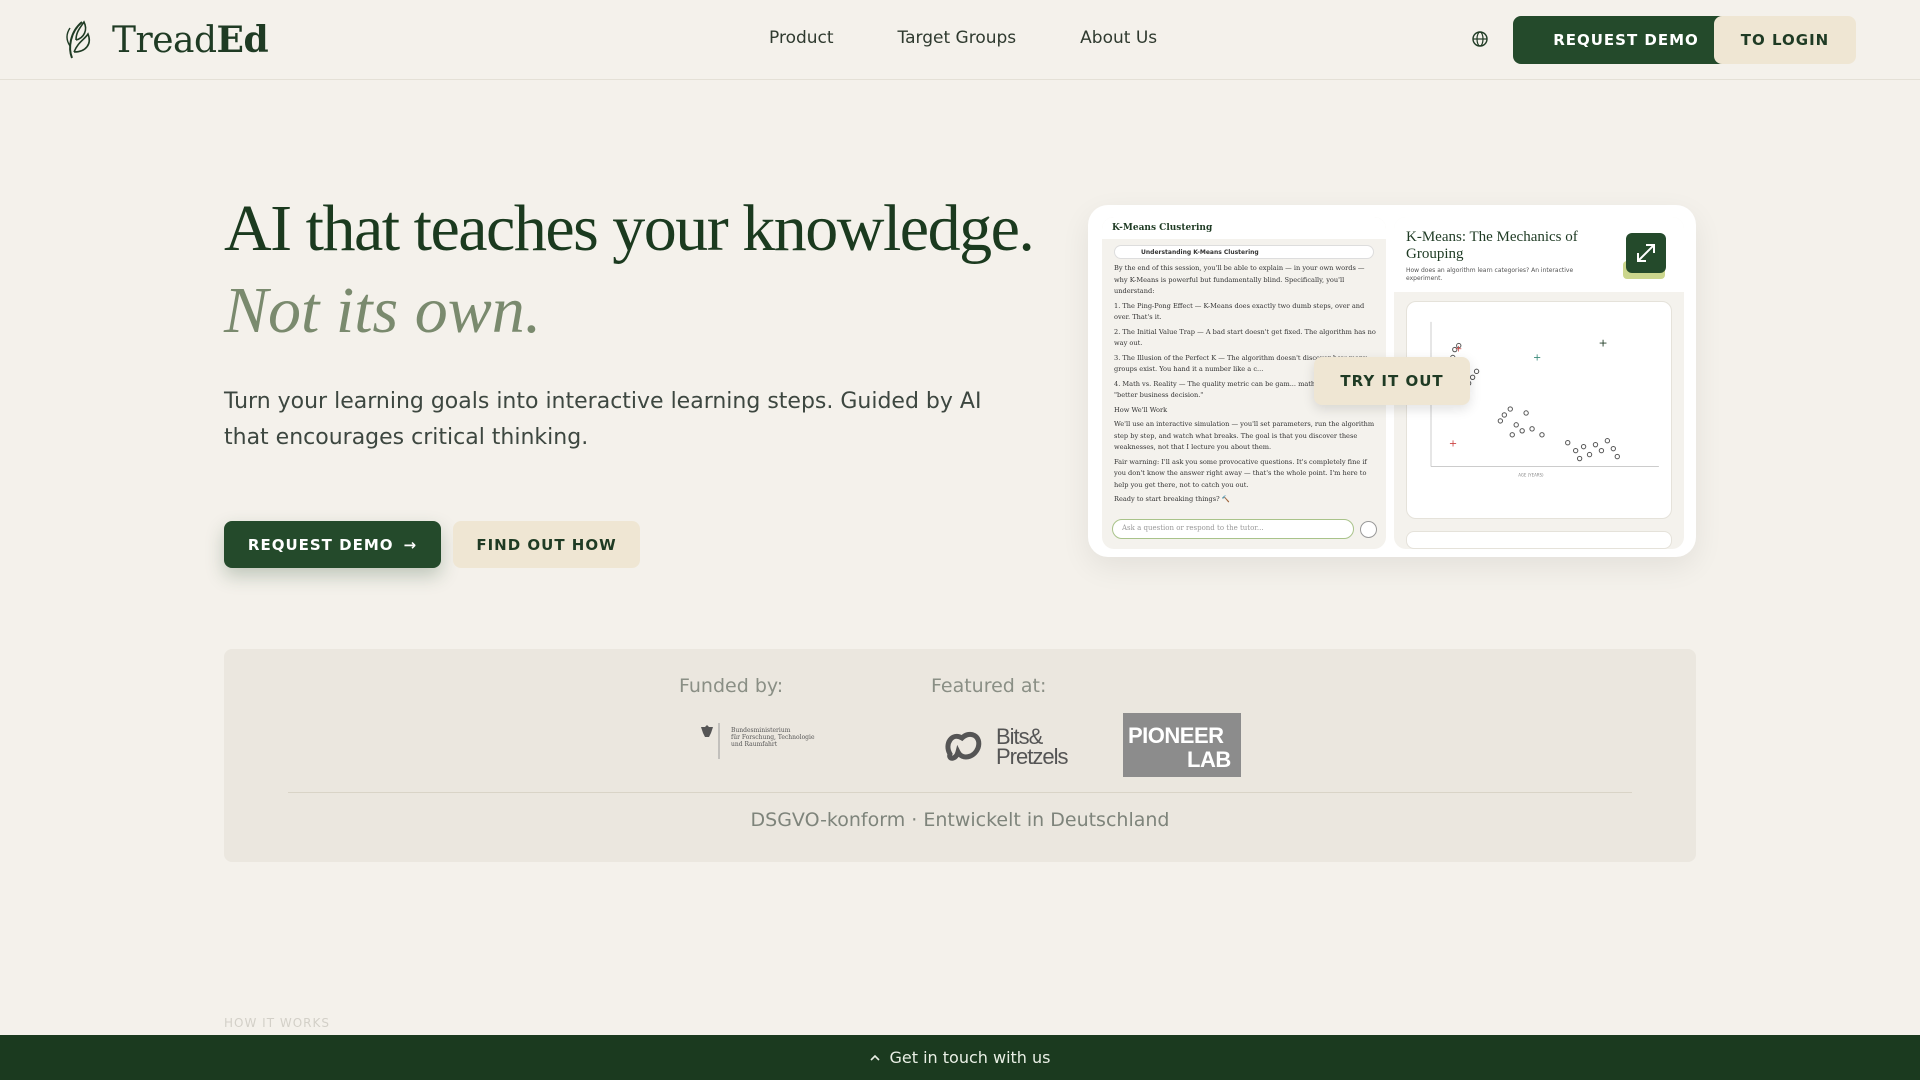  I want to click on bmbf-line: Bundesministerium, so click(761, 730).